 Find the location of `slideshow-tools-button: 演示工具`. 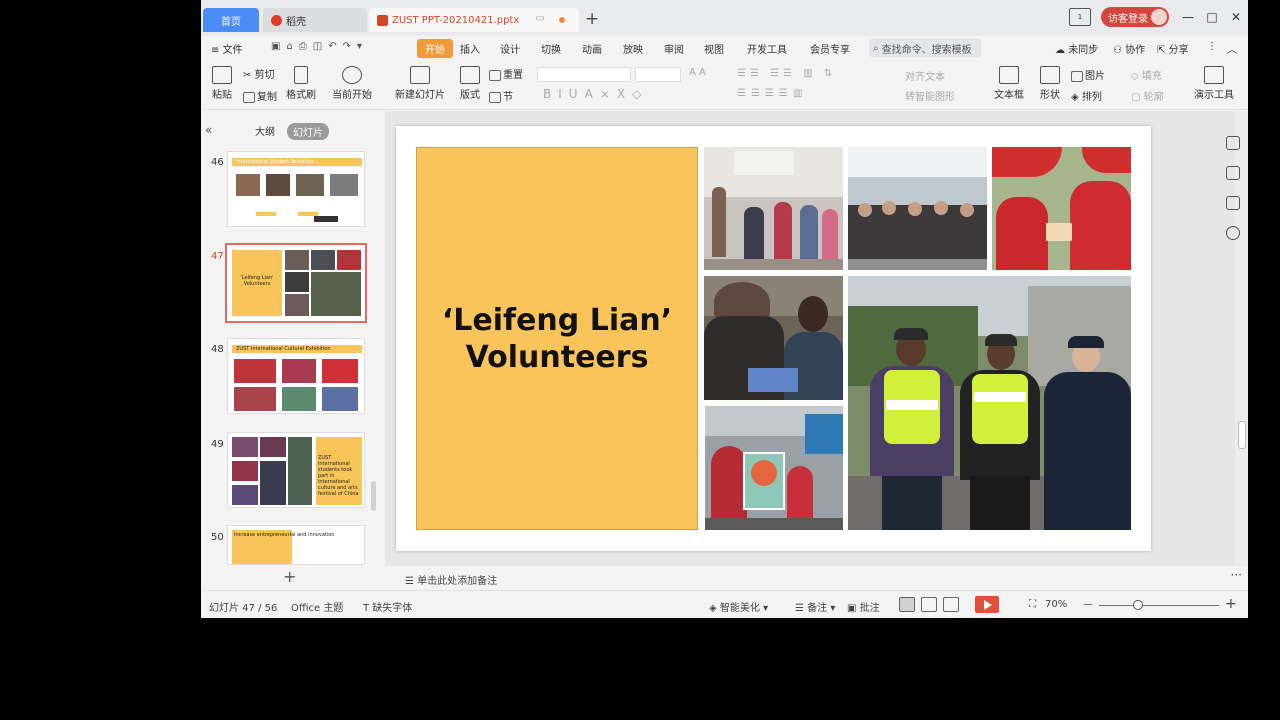

slideshow-tools-button: 演示工具 is located at coordinates (1214, 83).